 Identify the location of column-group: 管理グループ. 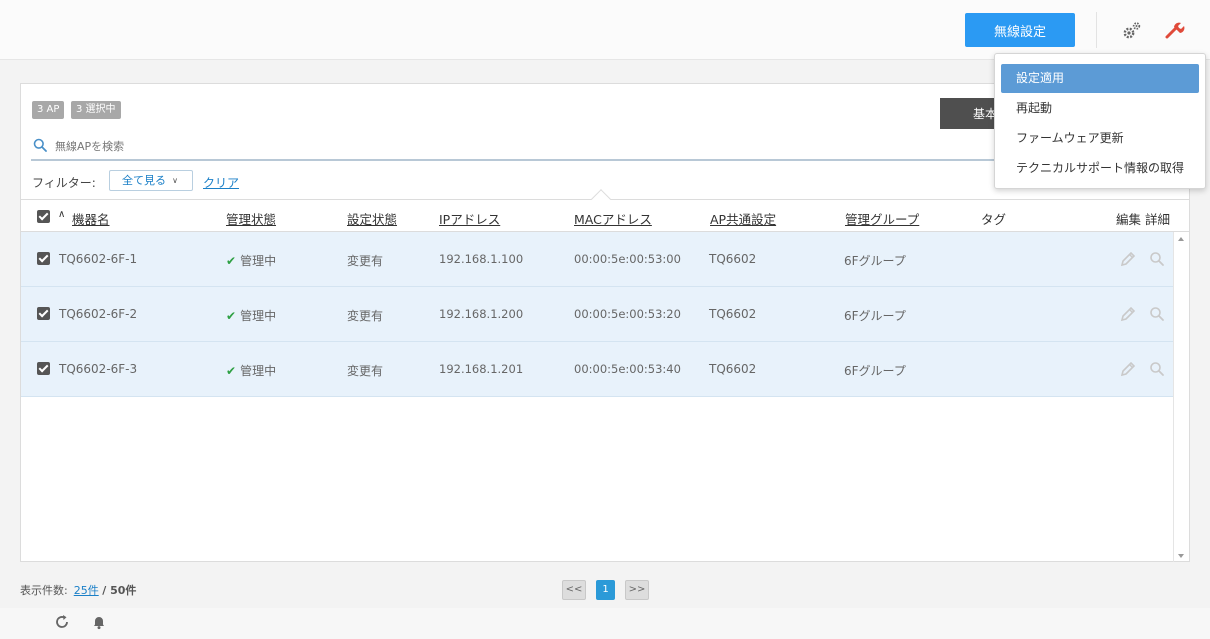
(882, 218).